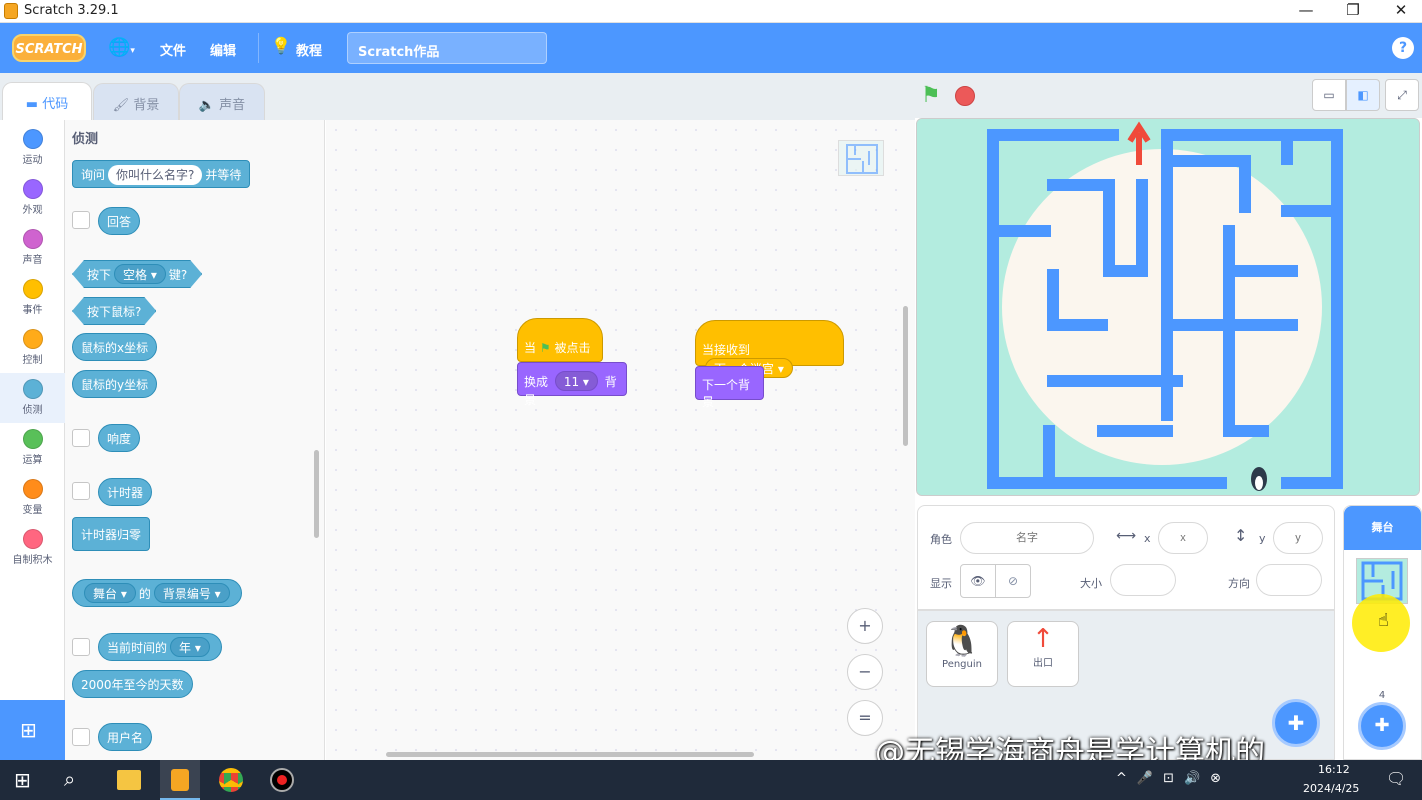  I want to click on large-stage-button: ◧, so click(1363, 95).